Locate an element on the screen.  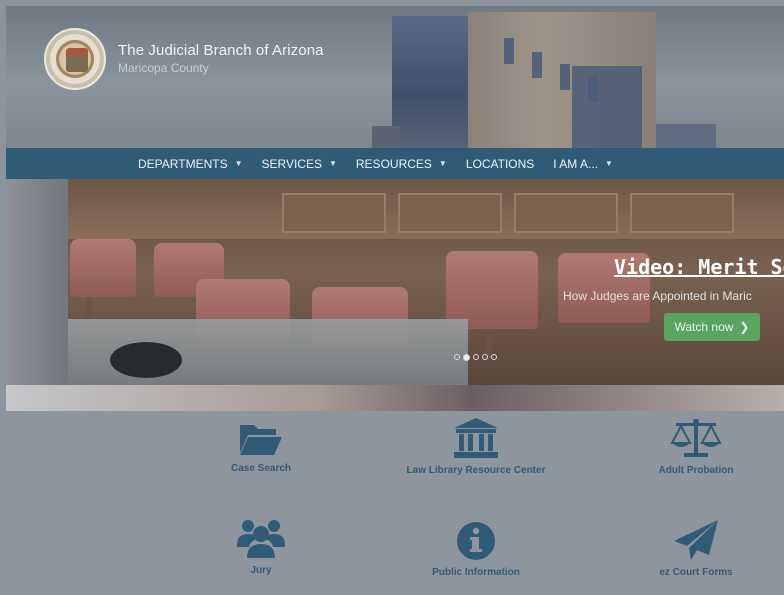
quick-link-ez-court-forms: ez Court Forms is located at coordinates (690, 548).